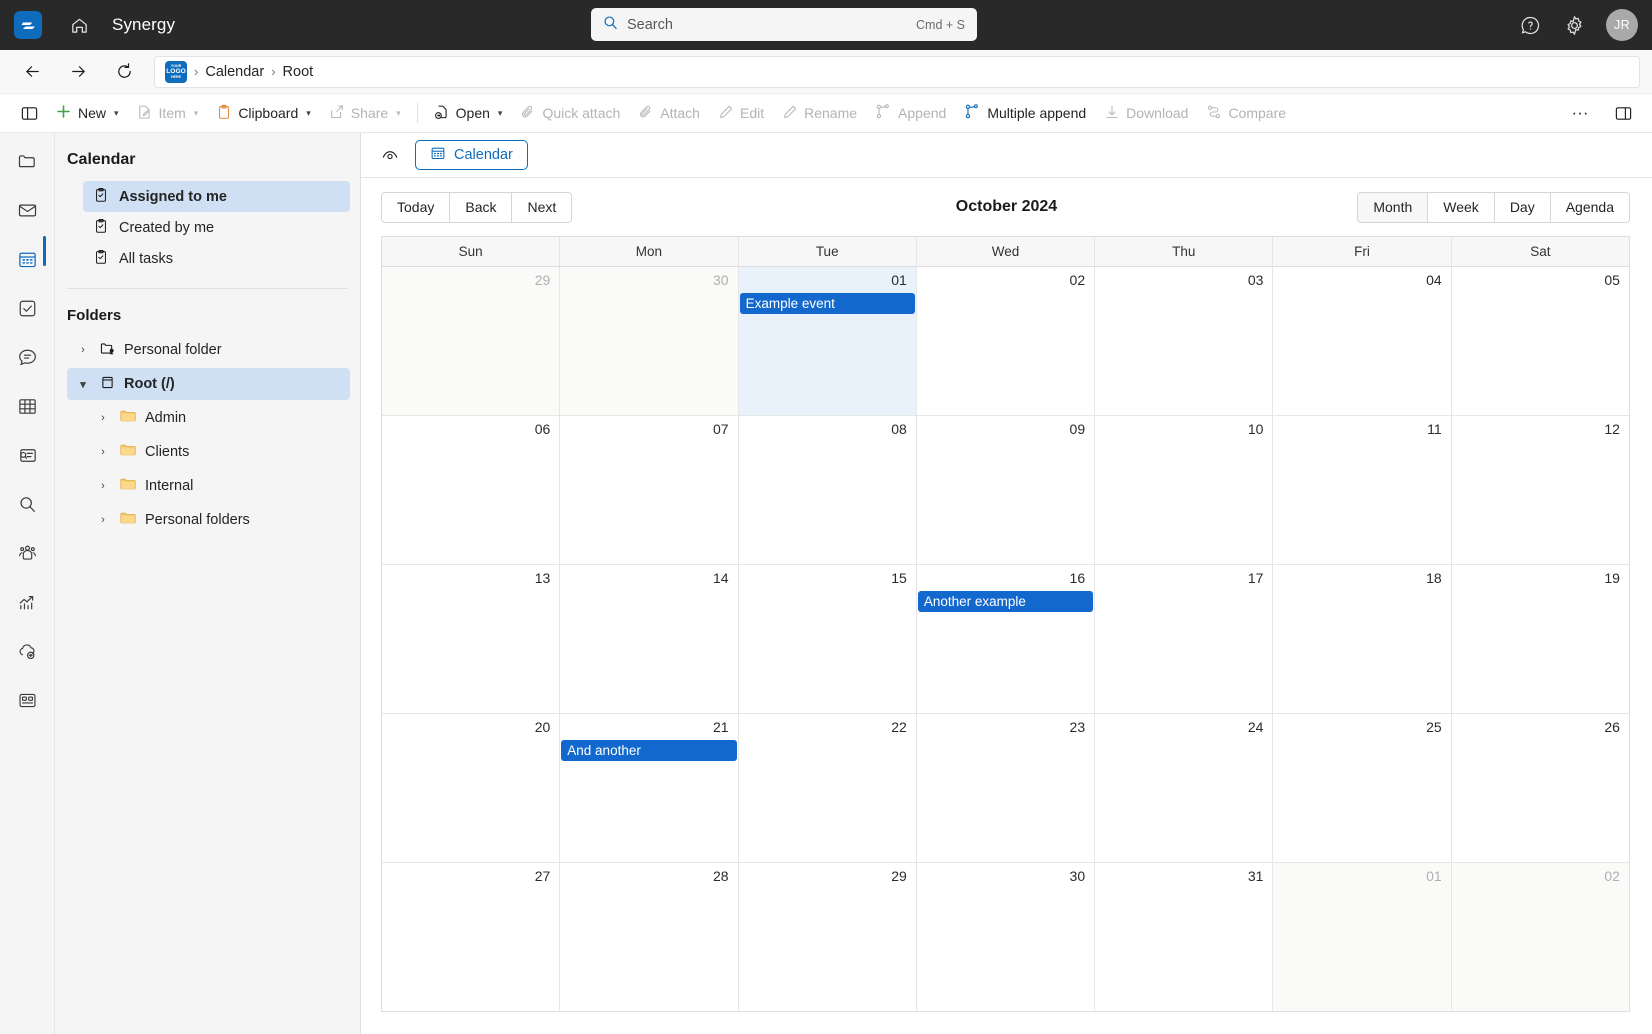 This screenshot has height=1034, width=1652. I want to click on calendar-day-cell: 09, so click(1006, 490).